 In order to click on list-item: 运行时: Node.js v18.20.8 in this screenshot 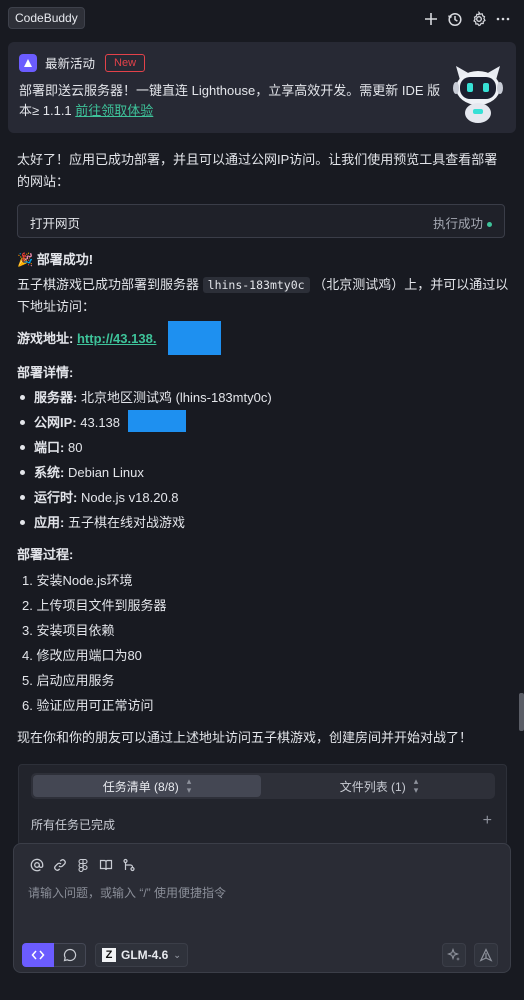, I will do `click(262, 497)`.